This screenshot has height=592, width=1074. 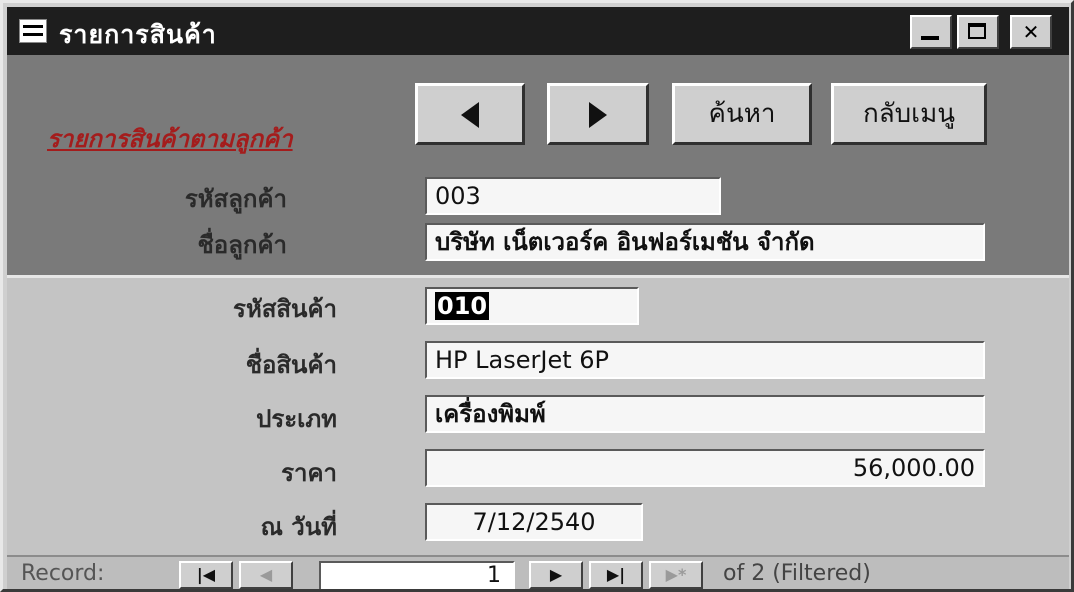 I want to click on product-code-value: 010, so click(x=462, y=306).